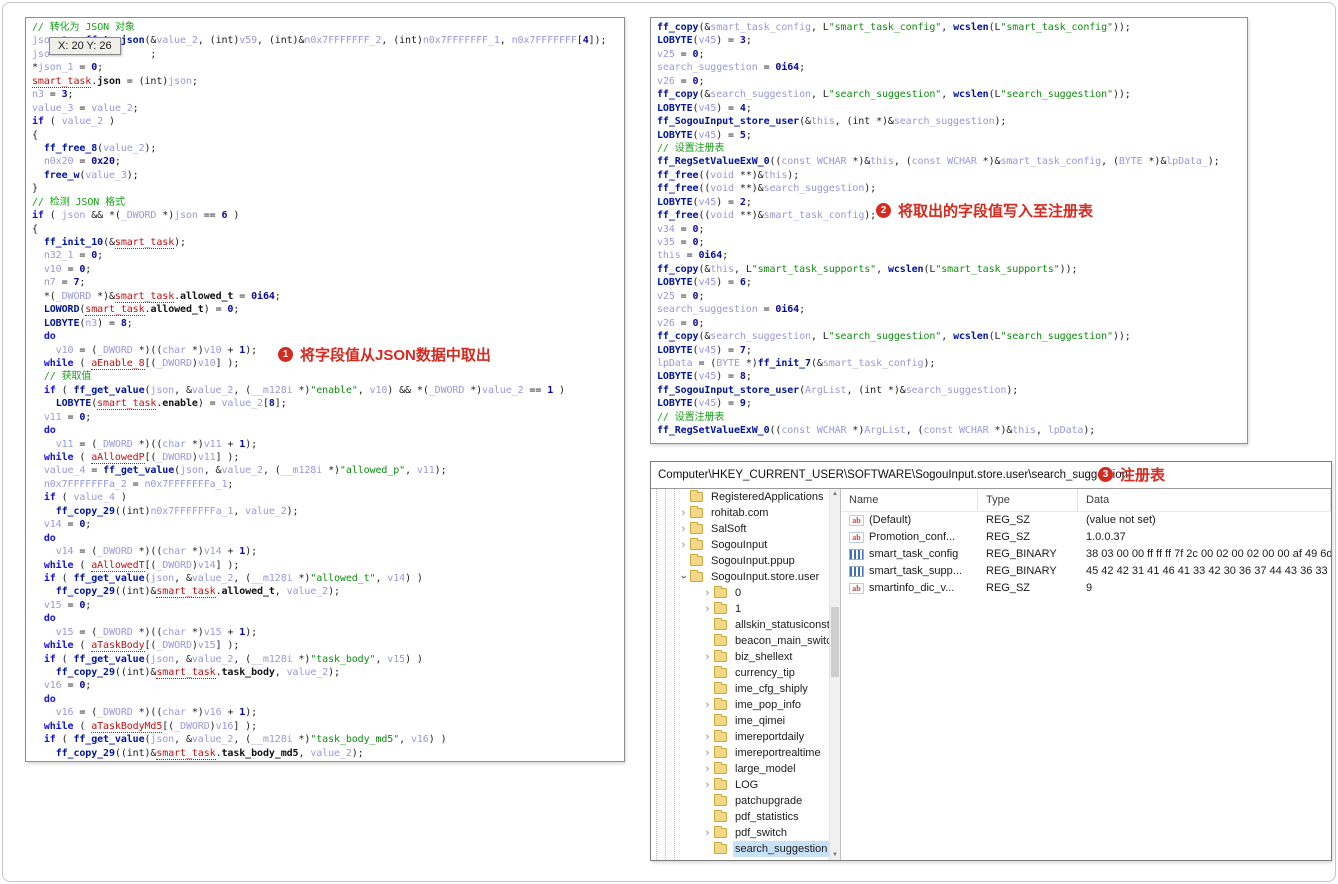  What do you see at coordinates (693, 256) in the screenshot?
I see `code-line: this = 0i64;` at bounding box center [693, 256].